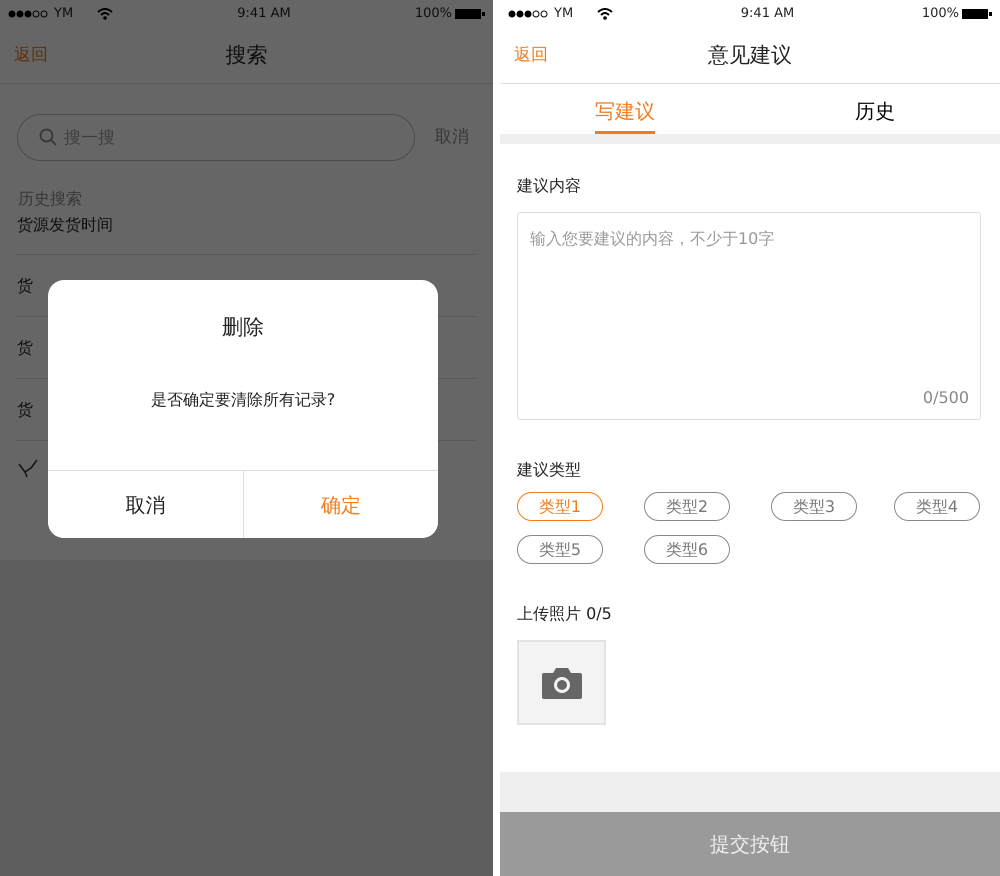 The image size is (1000, 876). I want to click on field-label: 建议内容, so click(549, 186).